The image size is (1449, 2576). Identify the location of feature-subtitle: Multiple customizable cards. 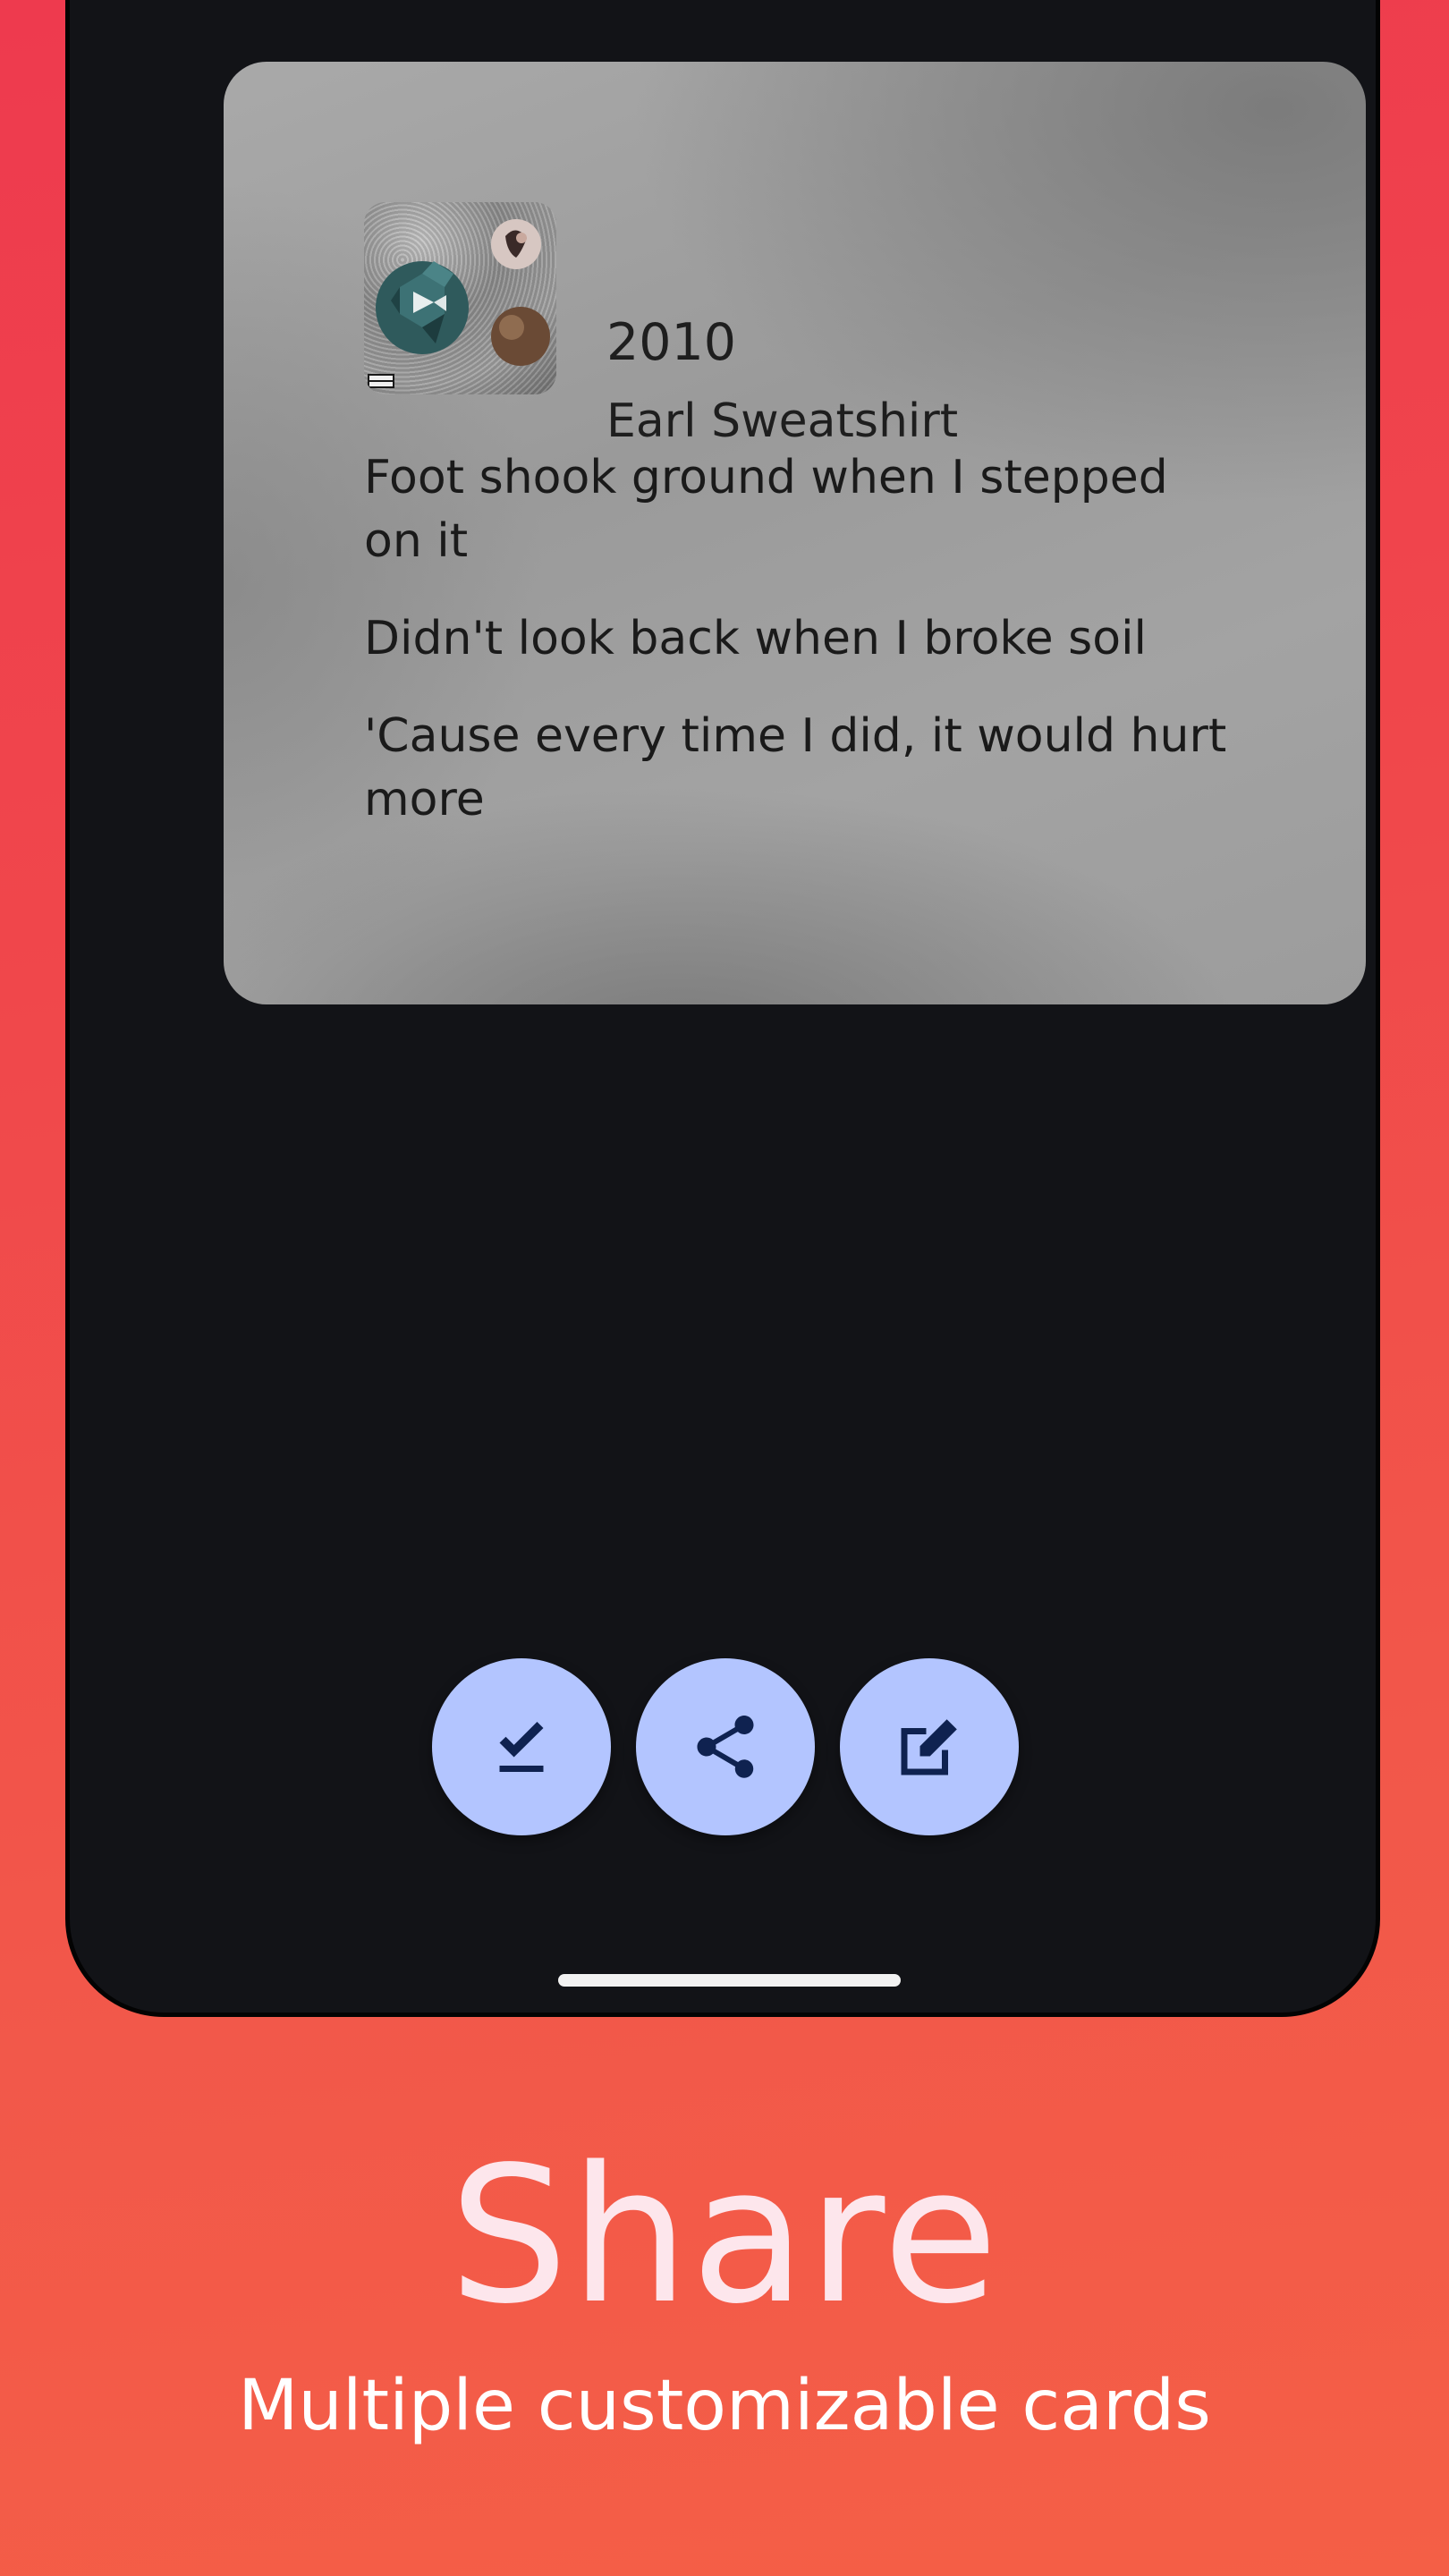
(724, 2406).